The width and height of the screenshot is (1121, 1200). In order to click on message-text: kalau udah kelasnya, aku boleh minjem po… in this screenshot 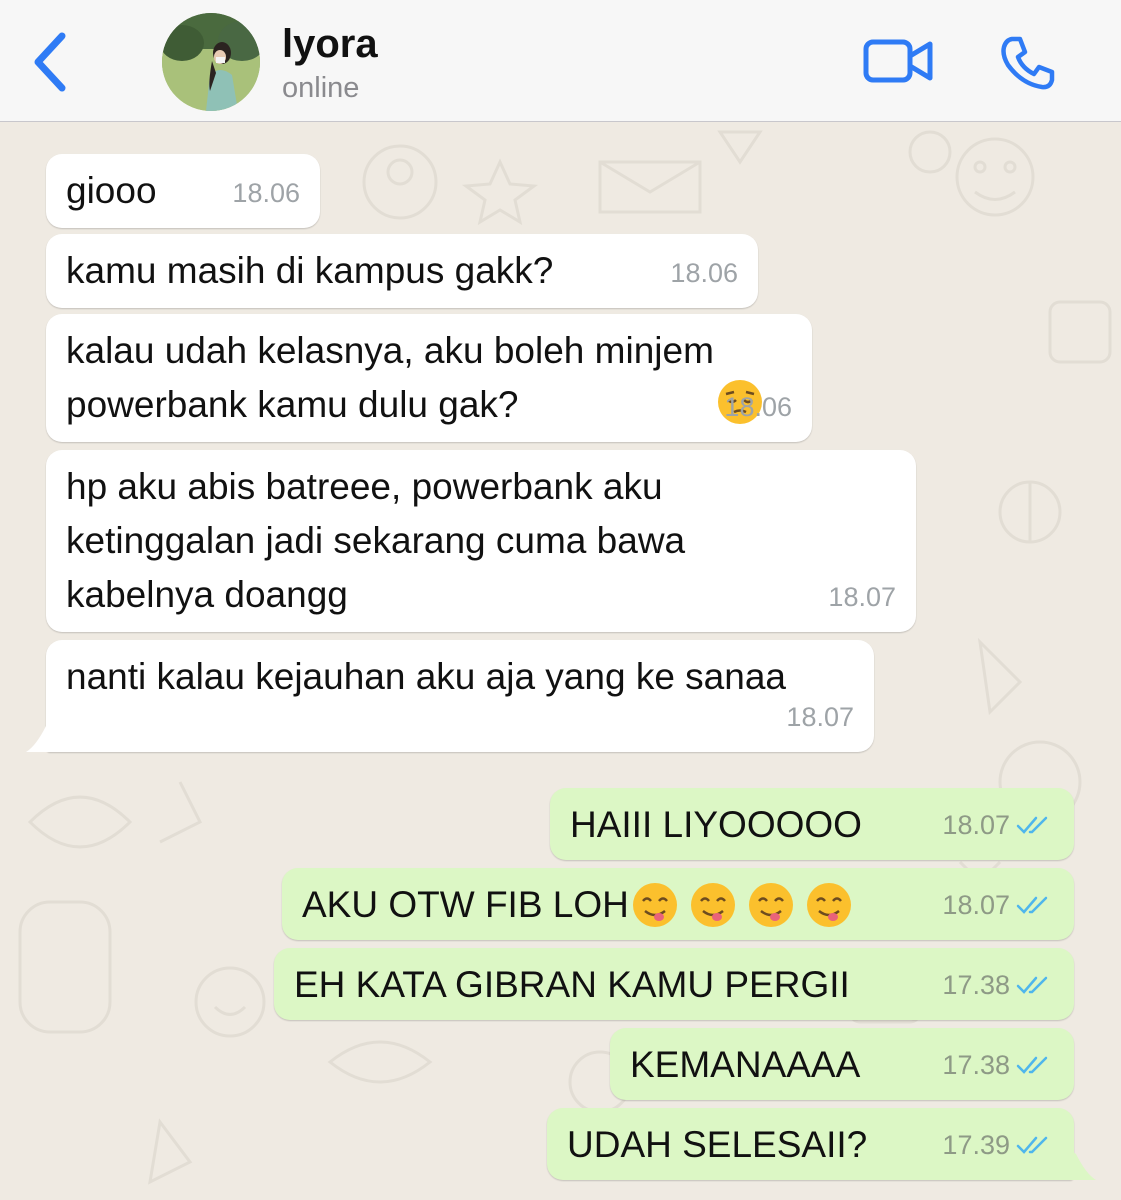, I will do `click(390, 377)`.